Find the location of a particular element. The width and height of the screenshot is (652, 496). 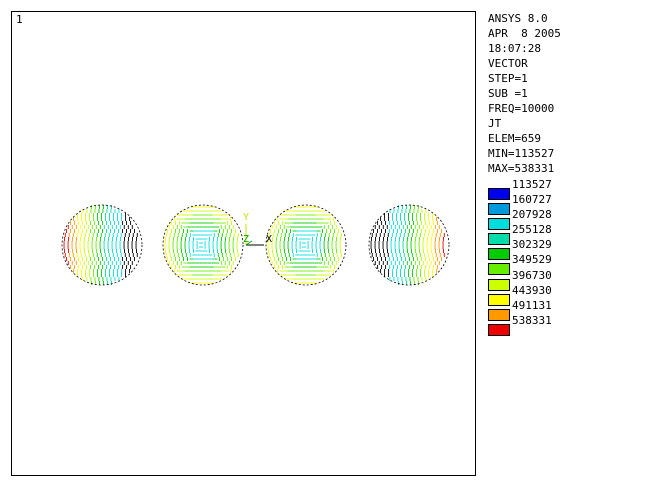

info-line: APR 8 2005 is located at coordinates (524, 33).